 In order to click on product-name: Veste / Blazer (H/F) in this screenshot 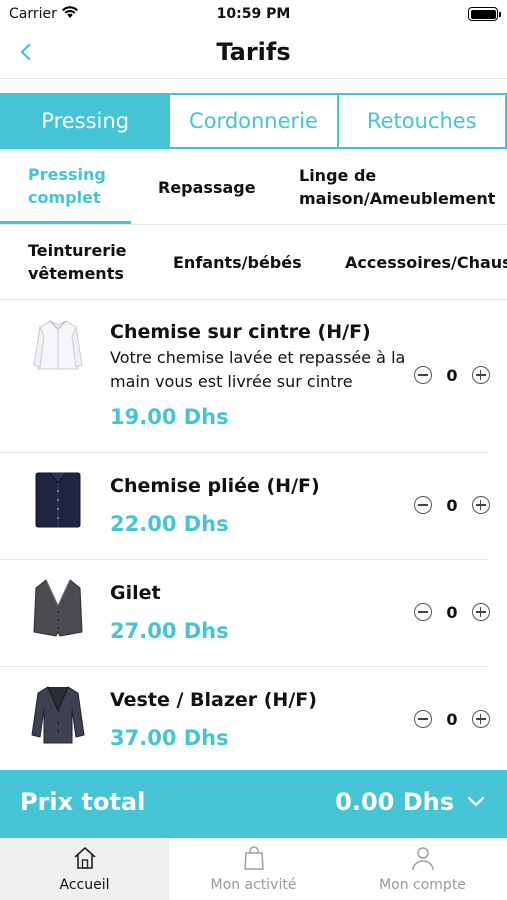, I will do `click(213, 700)`.